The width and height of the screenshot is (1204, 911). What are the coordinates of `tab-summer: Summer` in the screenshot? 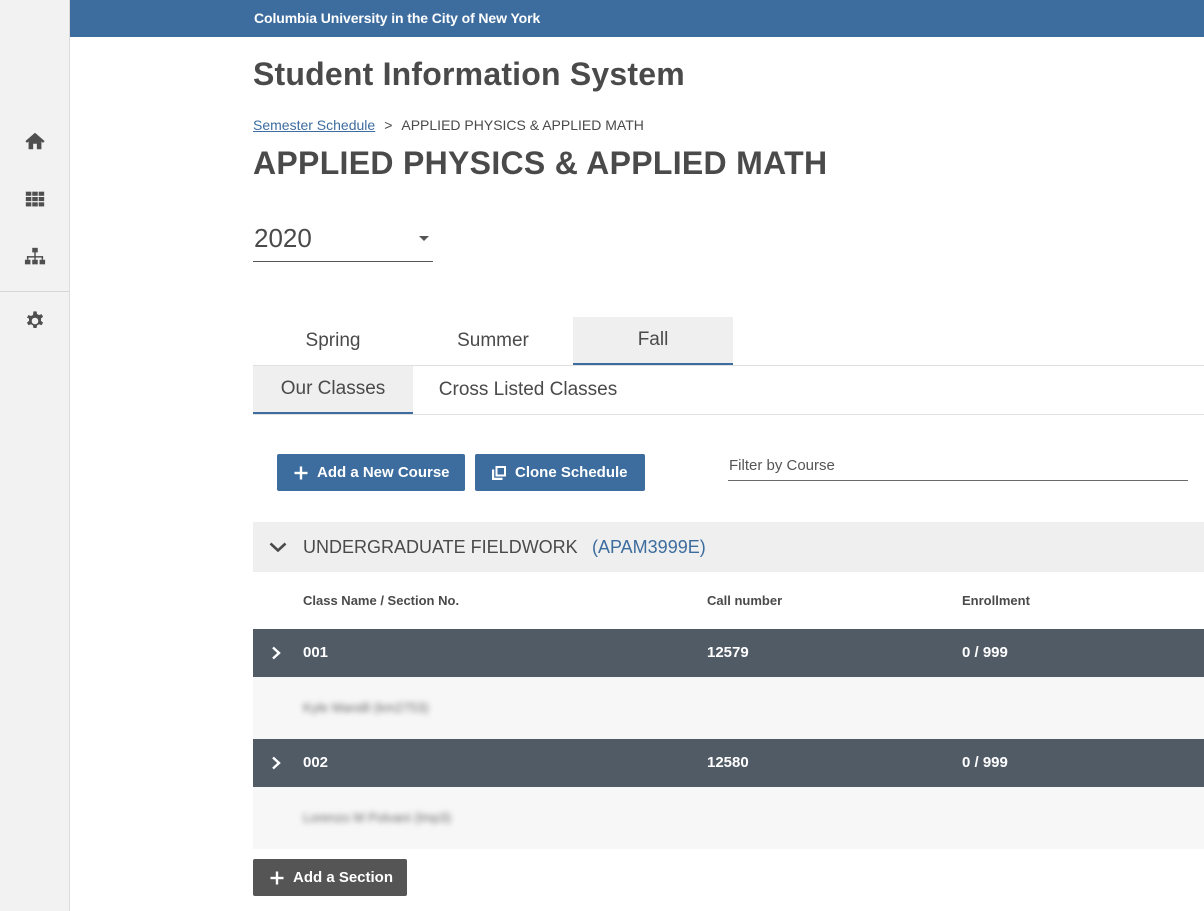 It's located at (493, 341).